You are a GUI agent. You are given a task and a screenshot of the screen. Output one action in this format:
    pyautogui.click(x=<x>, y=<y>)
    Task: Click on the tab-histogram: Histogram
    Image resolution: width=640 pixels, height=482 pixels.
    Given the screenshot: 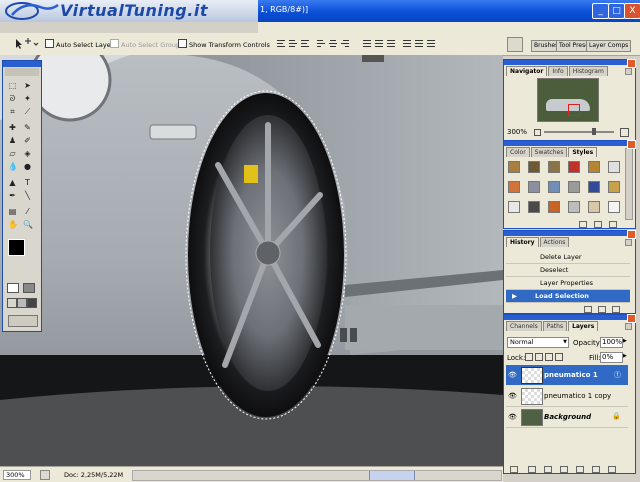 What is the action you would take?
    pyautogui.click(x=588, y=71)
    